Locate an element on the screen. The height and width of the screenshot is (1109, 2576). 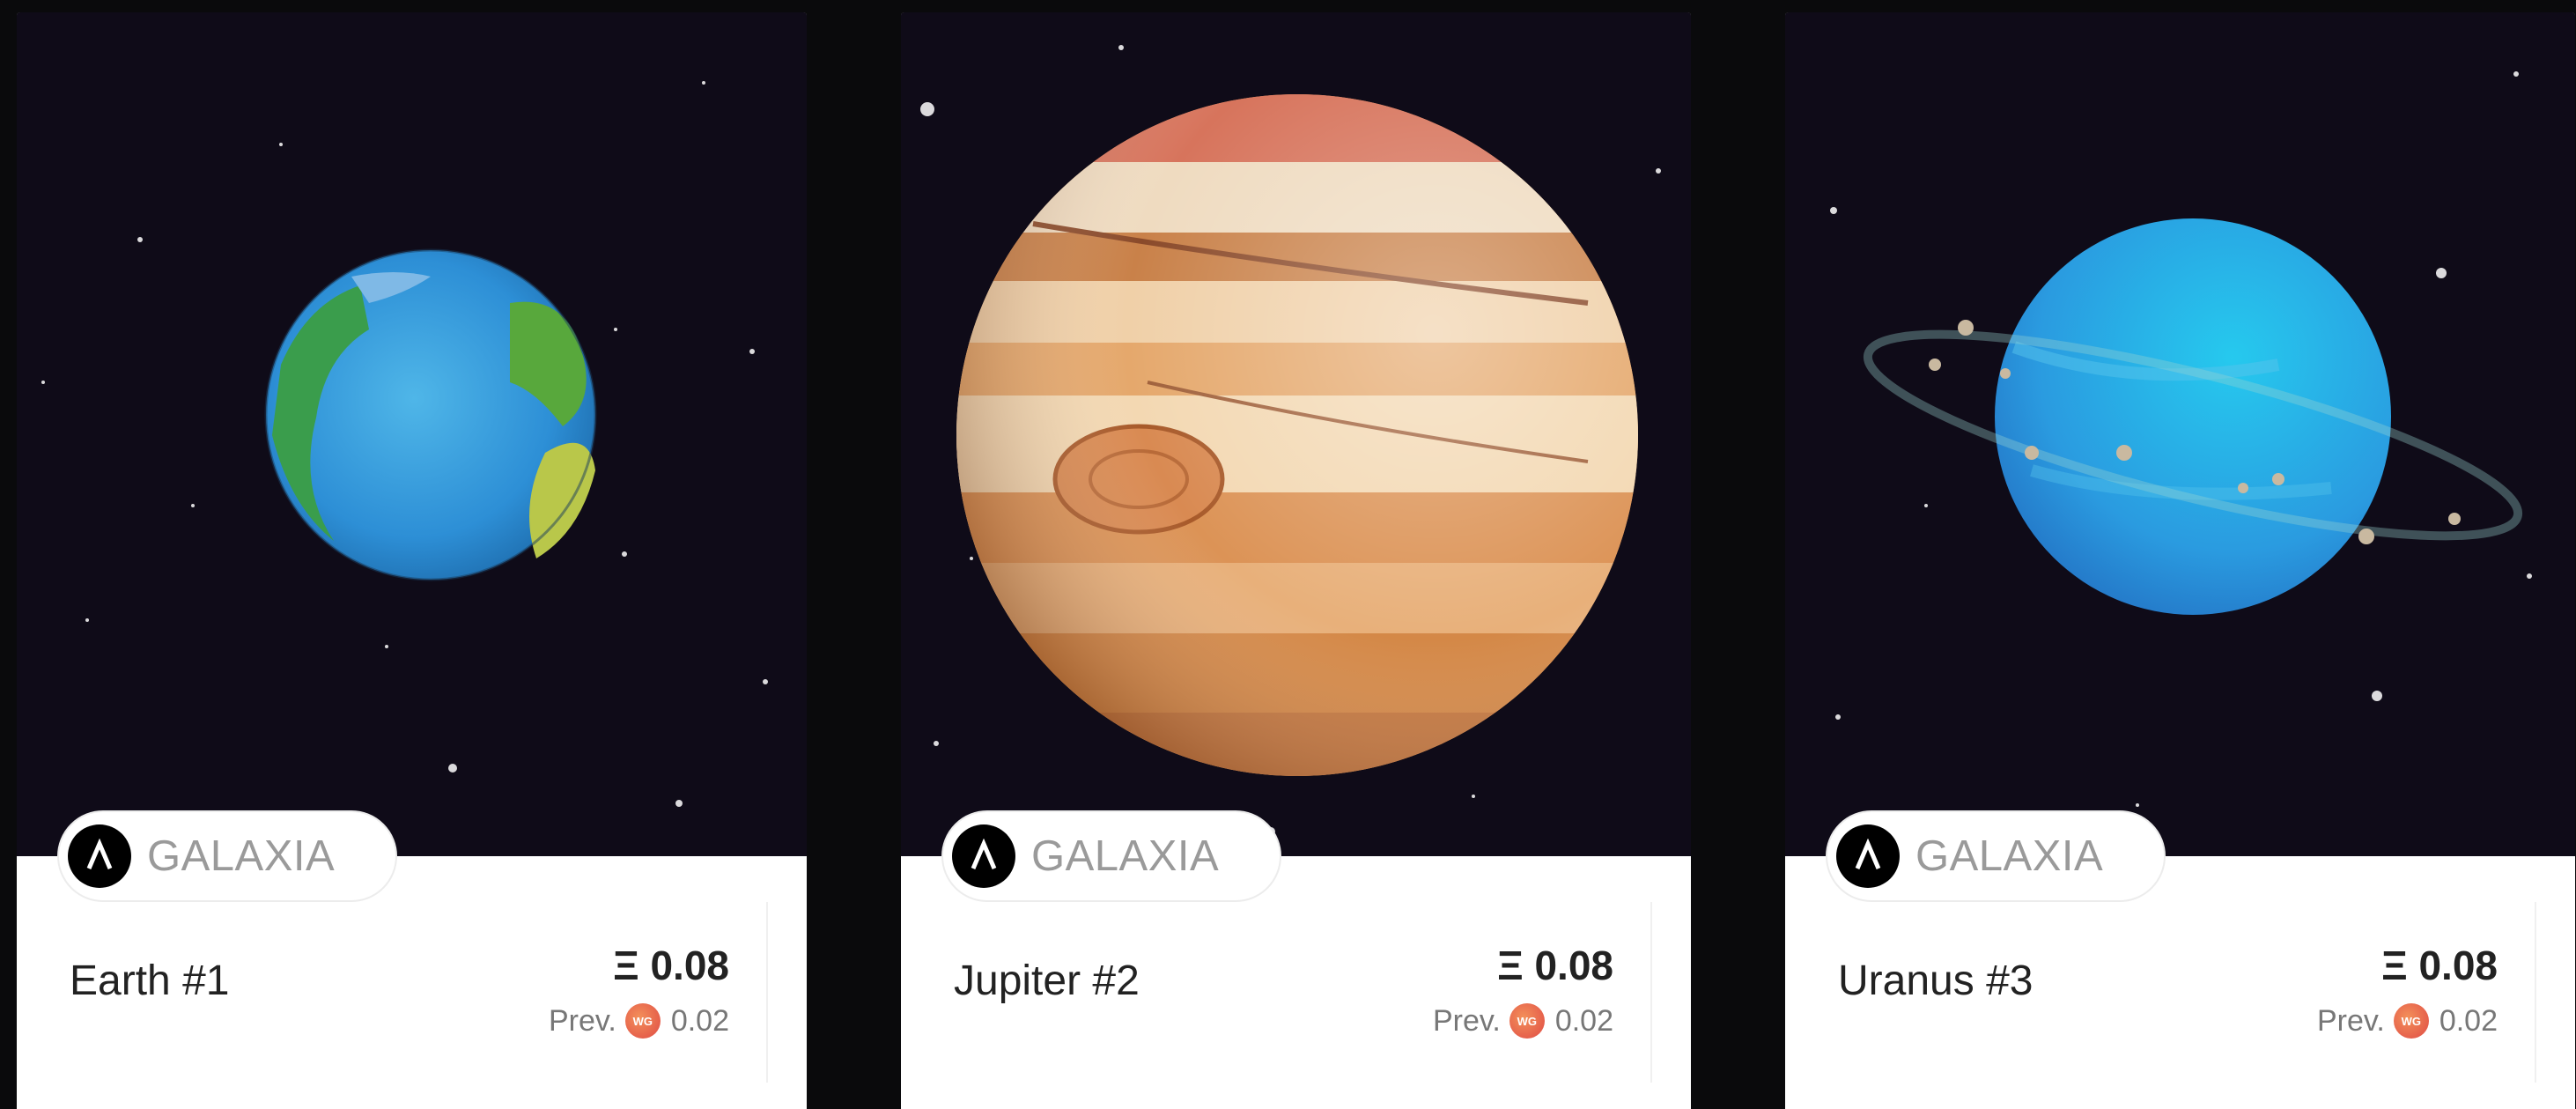
nft-title: Earth #1 is located at coordinates (149, 981).